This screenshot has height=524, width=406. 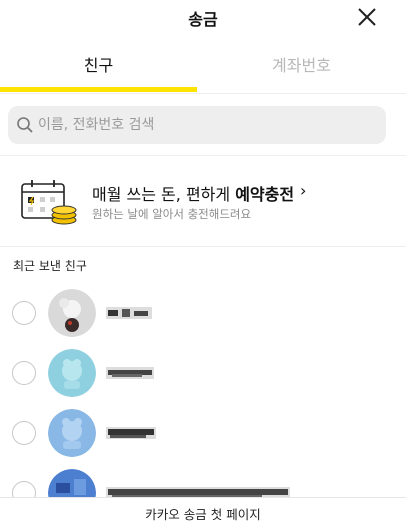 I want to click on chevron-right-icon: ›, so click(x=303, y=190).